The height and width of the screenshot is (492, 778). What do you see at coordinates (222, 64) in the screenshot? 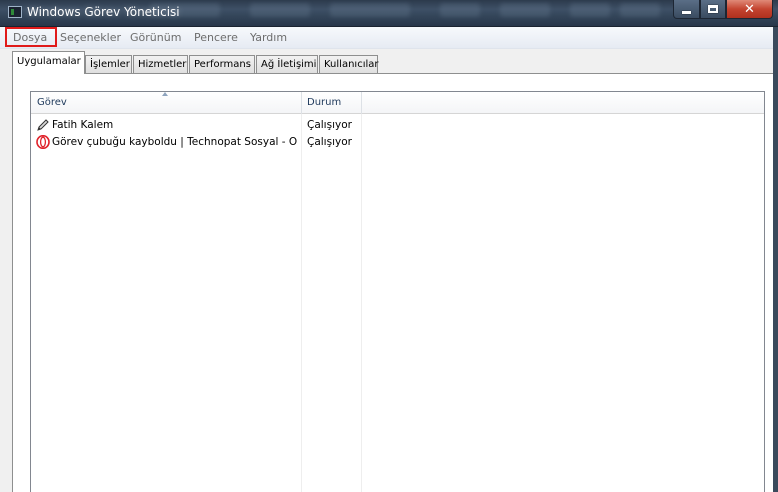
I see `tab-performance: Performans` at bounding box center [222, 64].